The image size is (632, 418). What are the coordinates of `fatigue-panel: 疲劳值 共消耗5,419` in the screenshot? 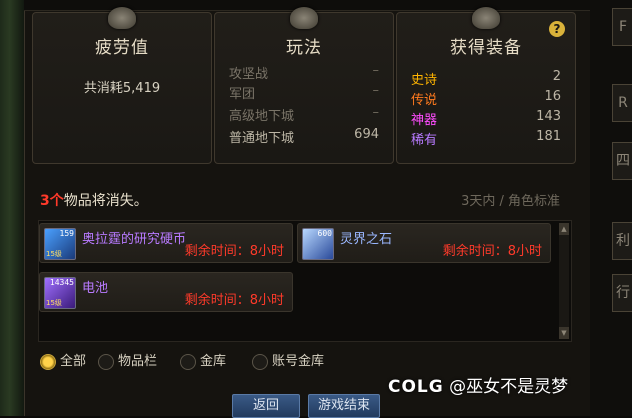 It's located at (122, 85).